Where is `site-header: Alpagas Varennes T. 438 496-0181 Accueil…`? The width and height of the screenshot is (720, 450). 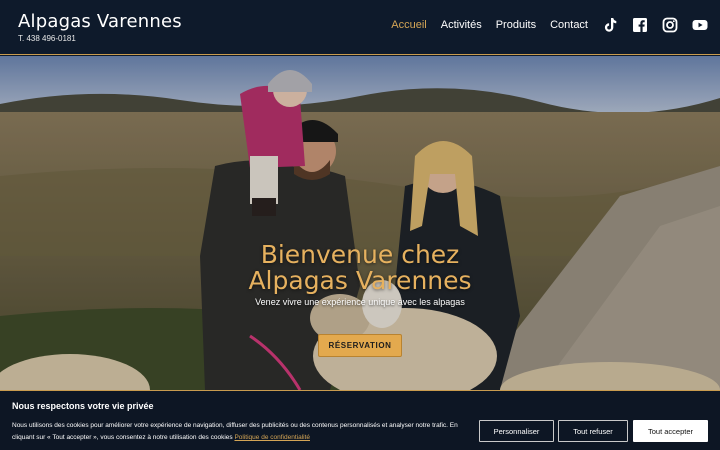 site-header: Alpagas Varennes T. 438 496-0181 Accueil… is located at coordinates (360, 27).